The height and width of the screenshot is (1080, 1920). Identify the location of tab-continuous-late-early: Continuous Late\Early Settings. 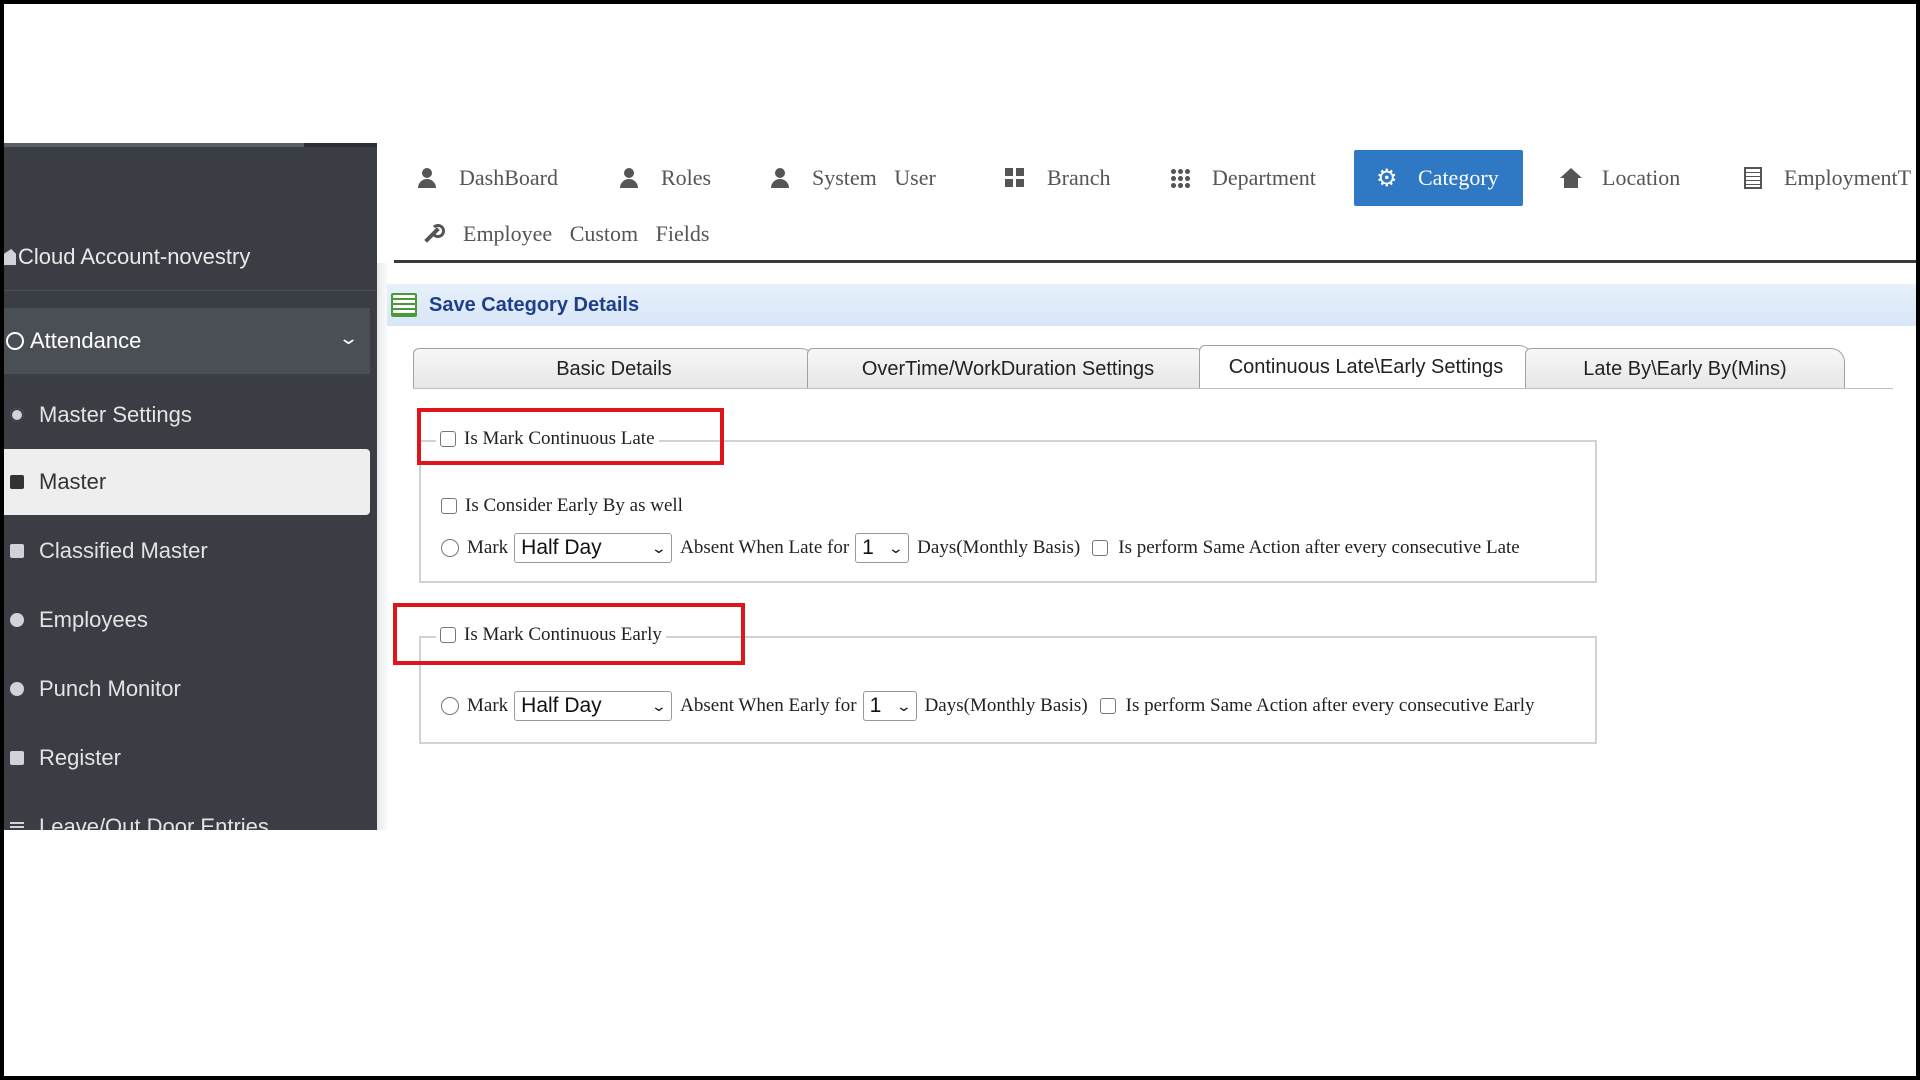
(1366, 366).